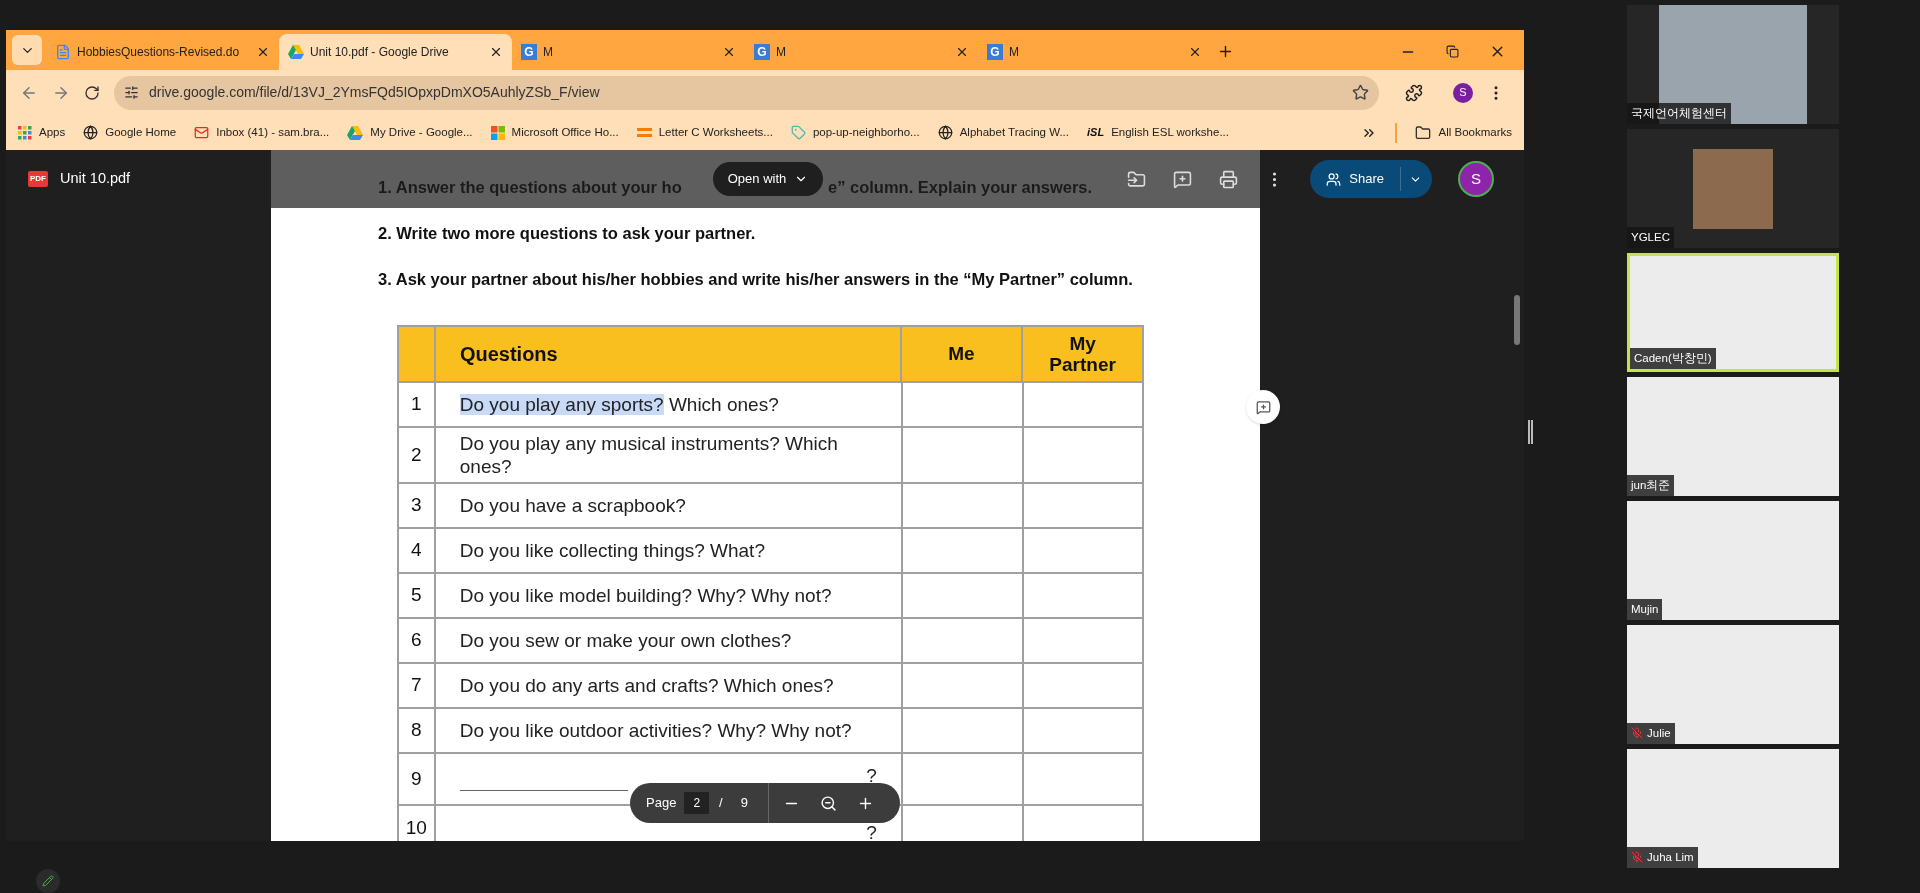  Describe the element at coordinates (296, 52) in the screenshot. I see `triangle-icon` at that location.